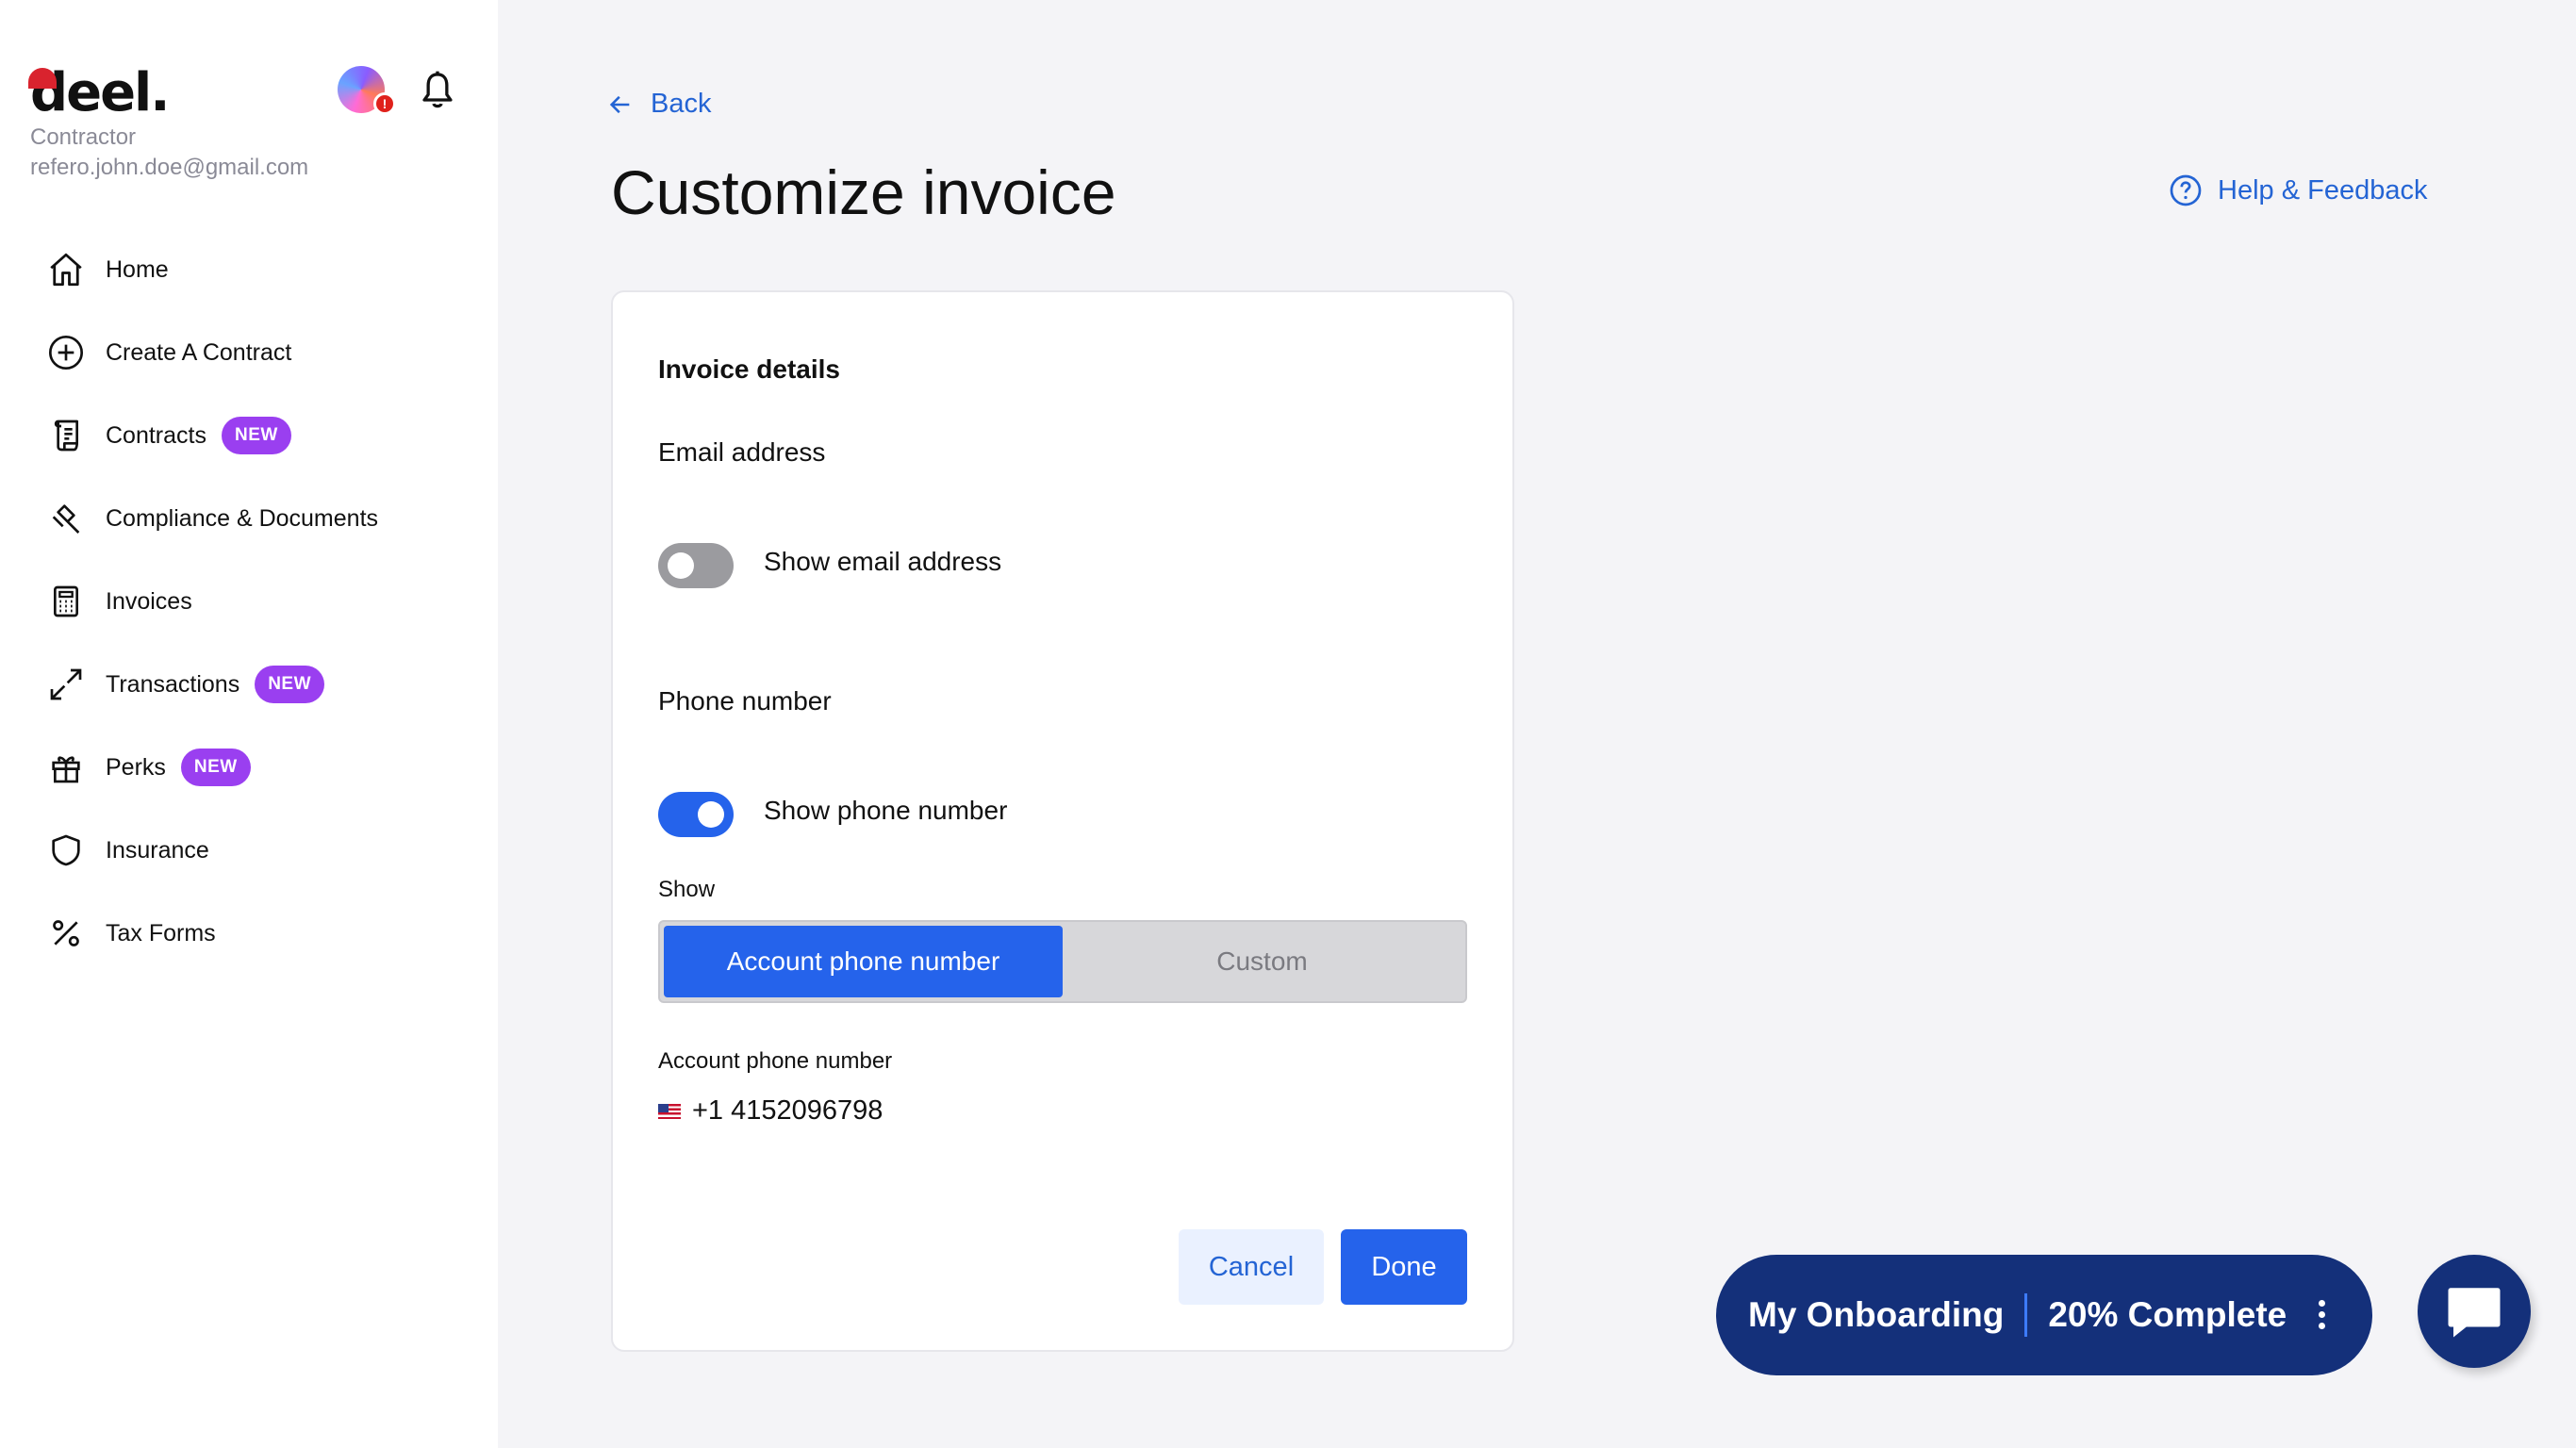 The image size is (2576, 1448). Describe the element at coordinates (66, 933) in the screenshot. I see `percent-icon` at that location.